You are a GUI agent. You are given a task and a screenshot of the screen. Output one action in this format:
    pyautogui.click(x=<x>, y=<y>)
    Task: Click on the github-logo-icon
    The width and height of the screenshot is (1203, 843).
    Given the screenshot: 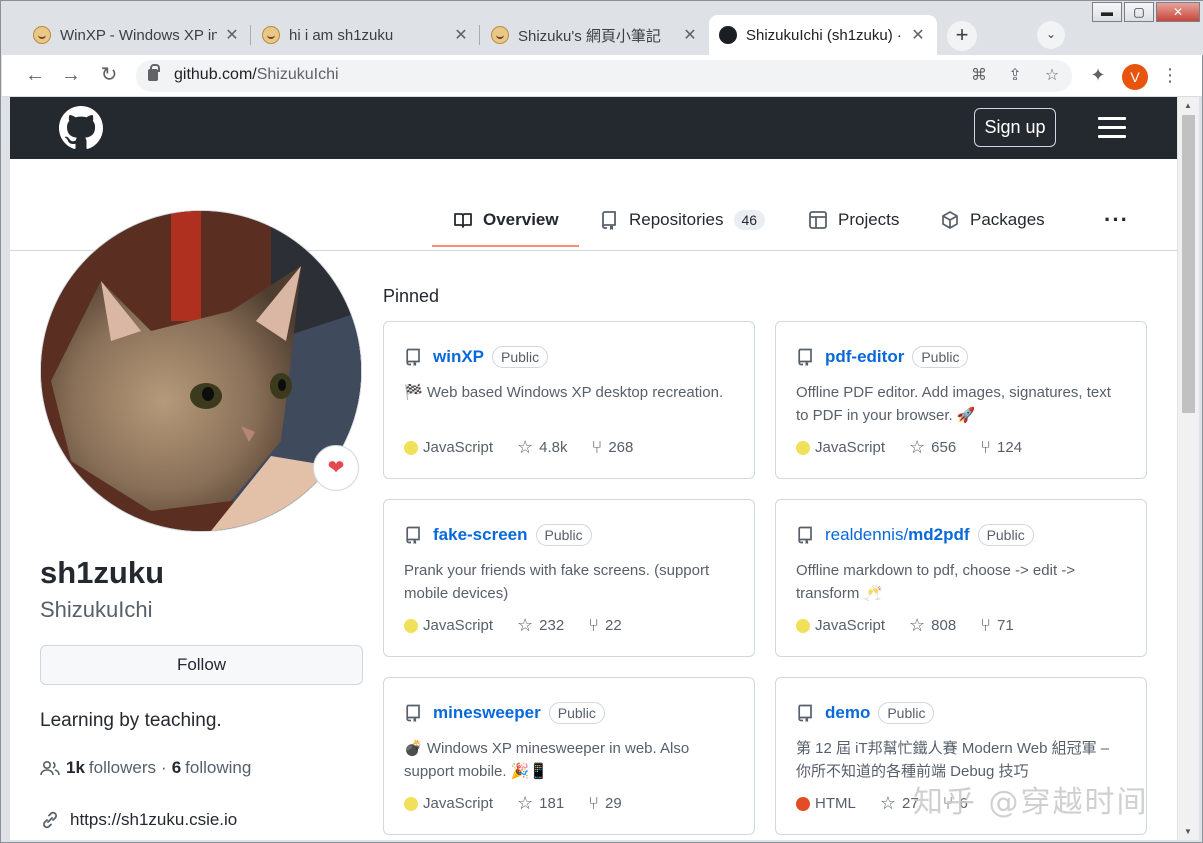 What is the action you would take?
    pyautogui.click(x=81, y=128)
    